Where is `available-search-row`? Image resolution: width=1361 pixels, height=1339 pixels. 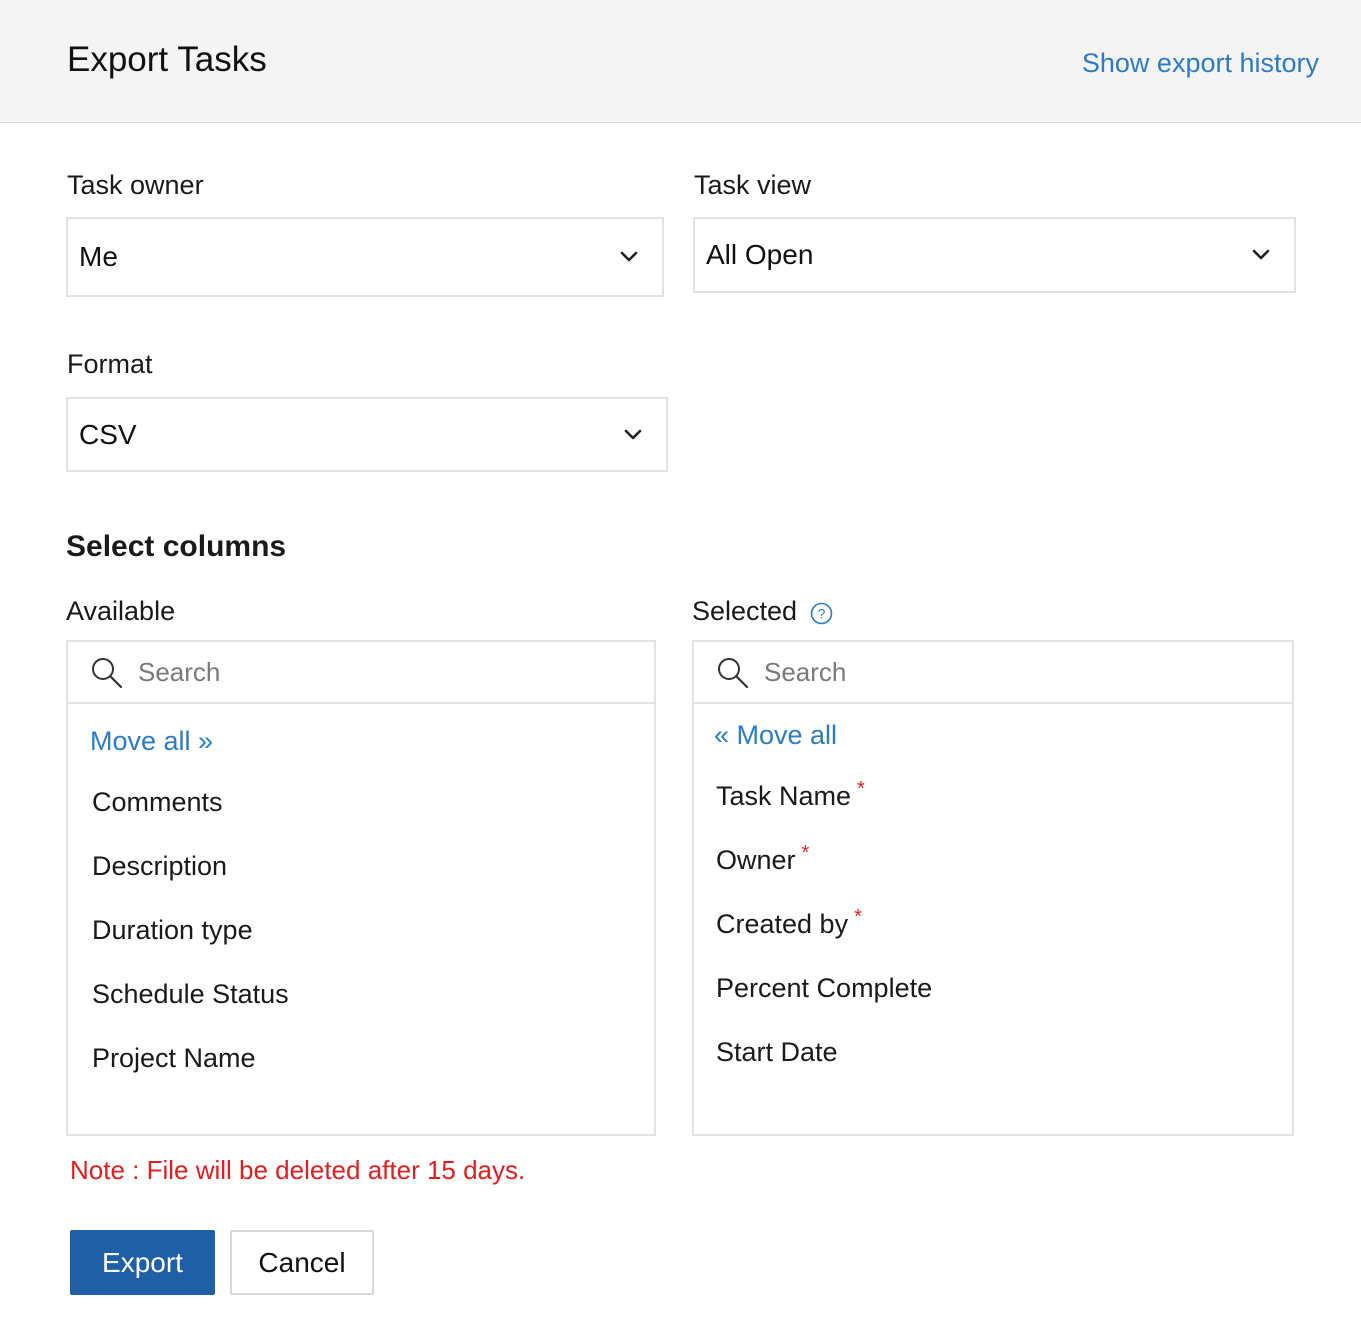
available-search-row is located at coordinates (361, 673).